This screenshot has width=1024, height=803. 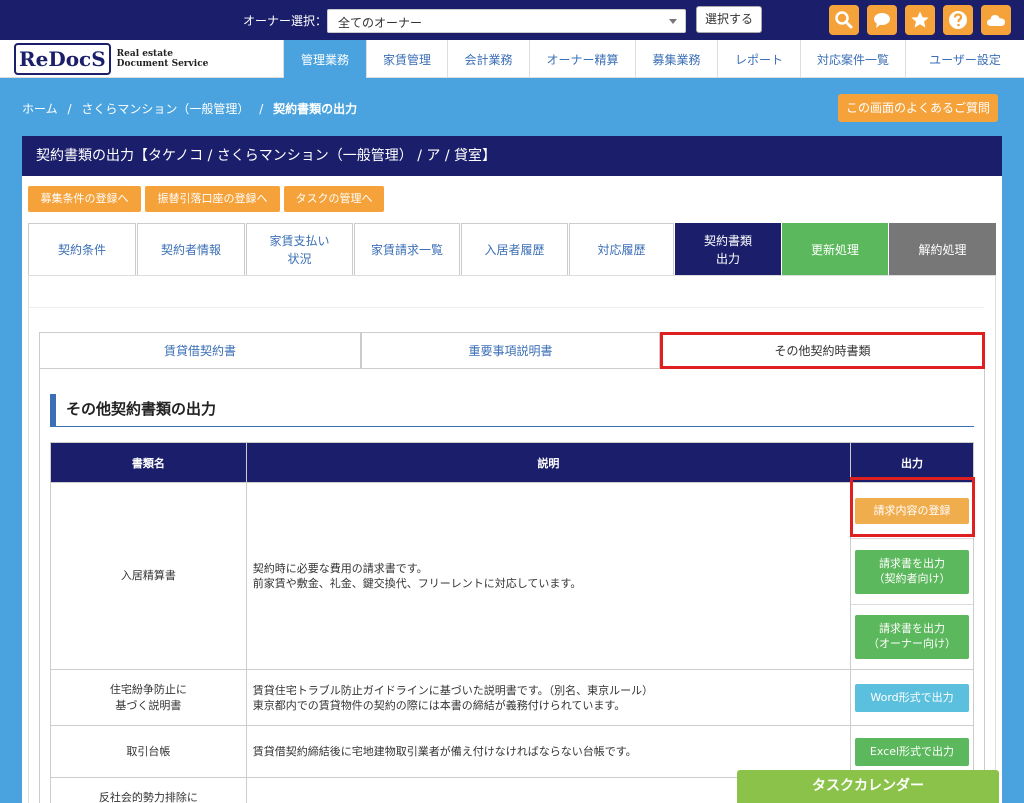 I want to click on tab-contract-conditions: 契約条件, so click(x=82, y=249).